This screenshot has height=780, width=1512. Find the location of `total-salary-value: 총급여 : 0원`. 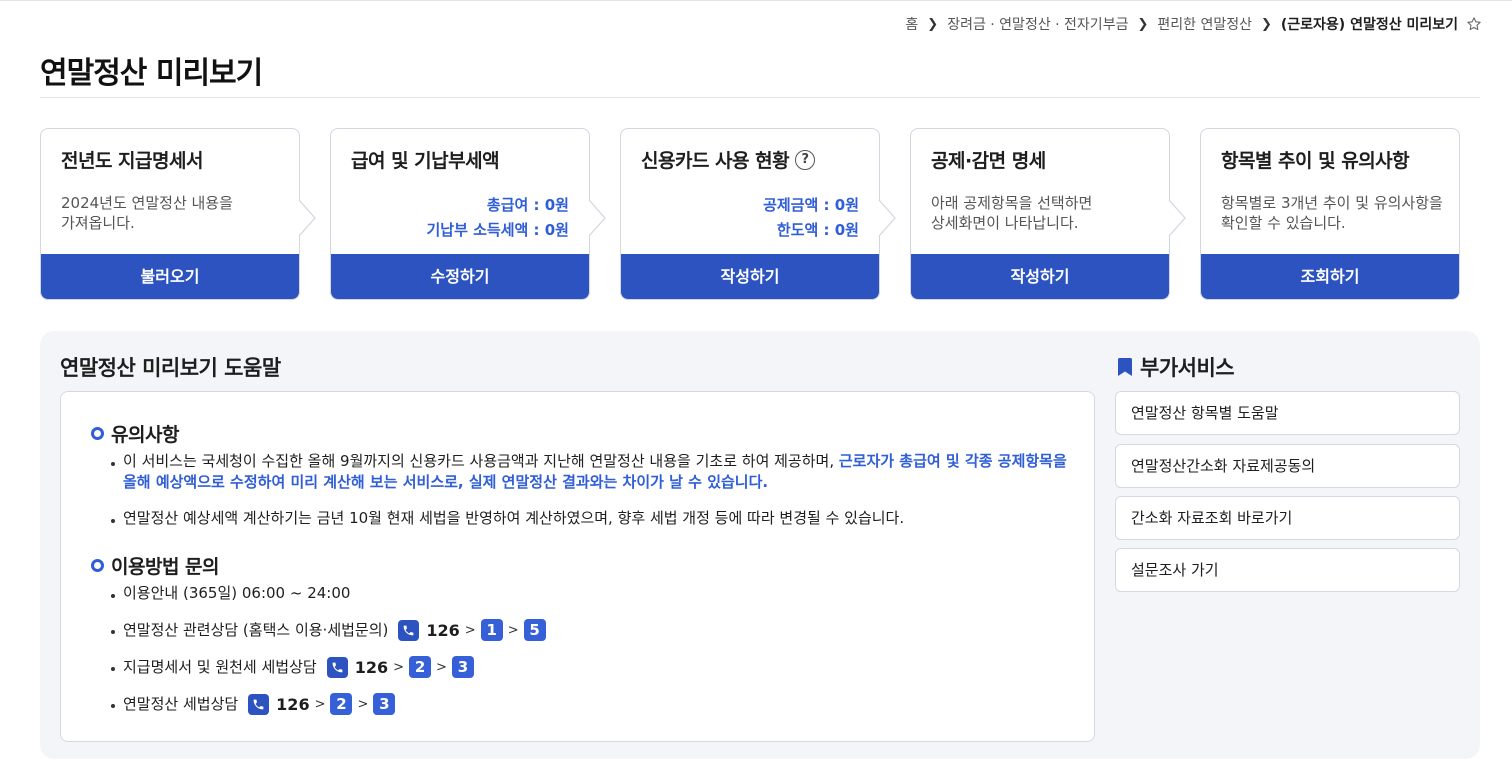

total-salary-value: 총급여 : 0원 is located at coordinates (527, 205).